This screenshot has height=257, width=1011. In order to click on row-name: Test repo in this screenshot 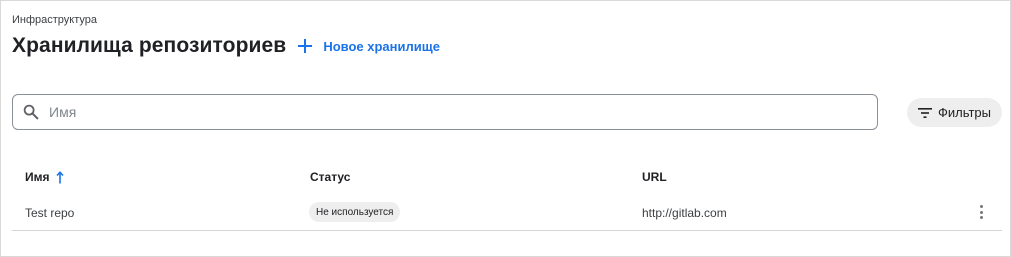, I will do `click(50, 213)`.